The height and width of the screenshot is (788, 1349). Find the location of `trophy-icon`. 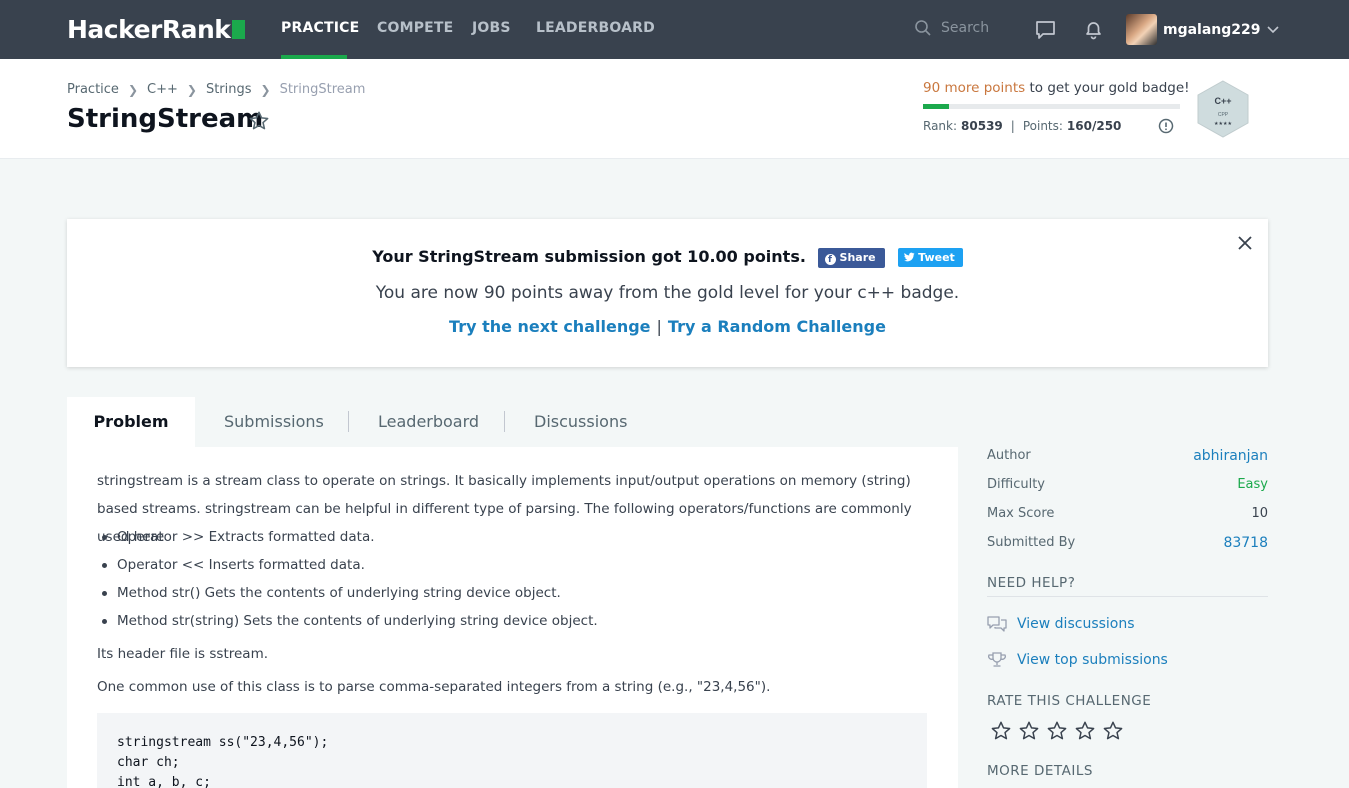

trophy-icon is located at coordinates (997, 659).